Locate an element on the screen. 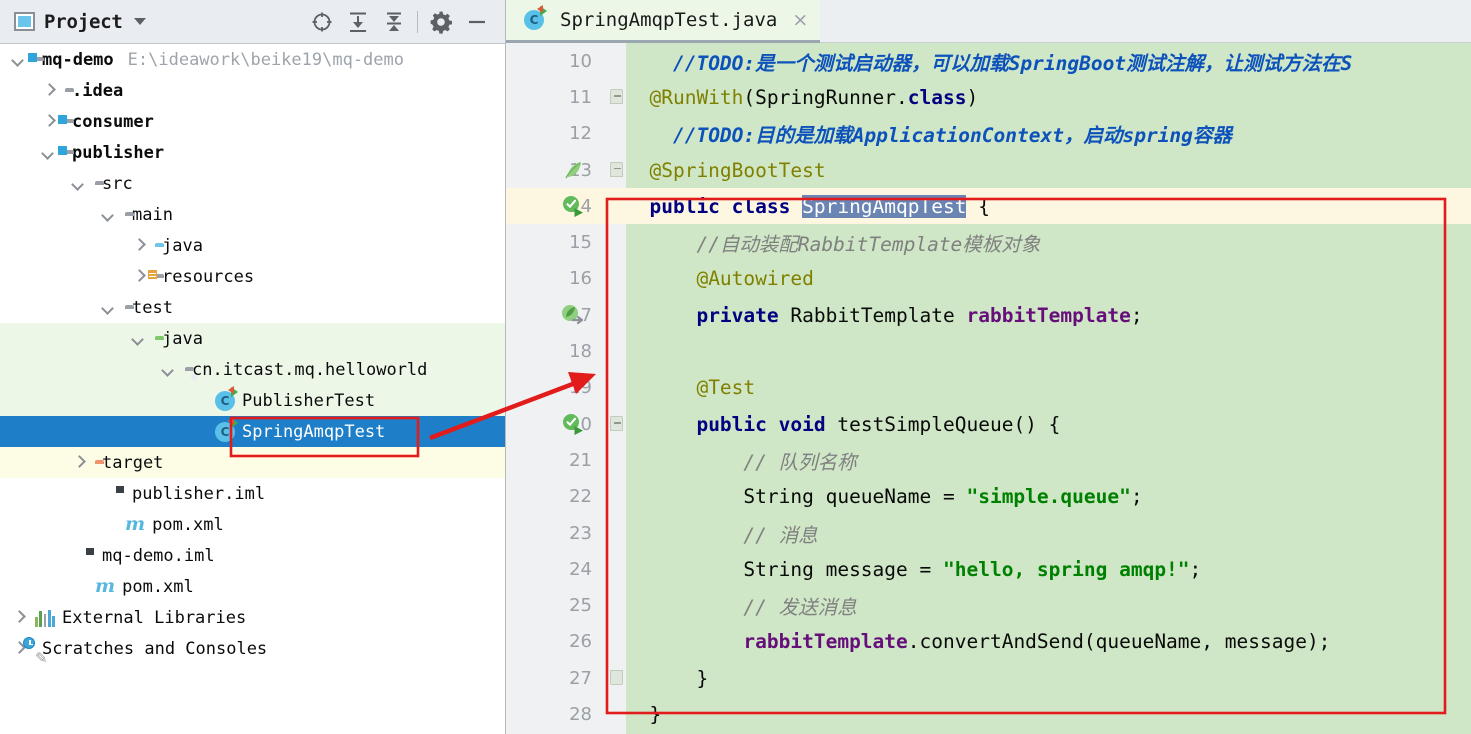 This screenshot has height=734, width=1471. line-number-18: 18 is located at coordinates (556, 351).